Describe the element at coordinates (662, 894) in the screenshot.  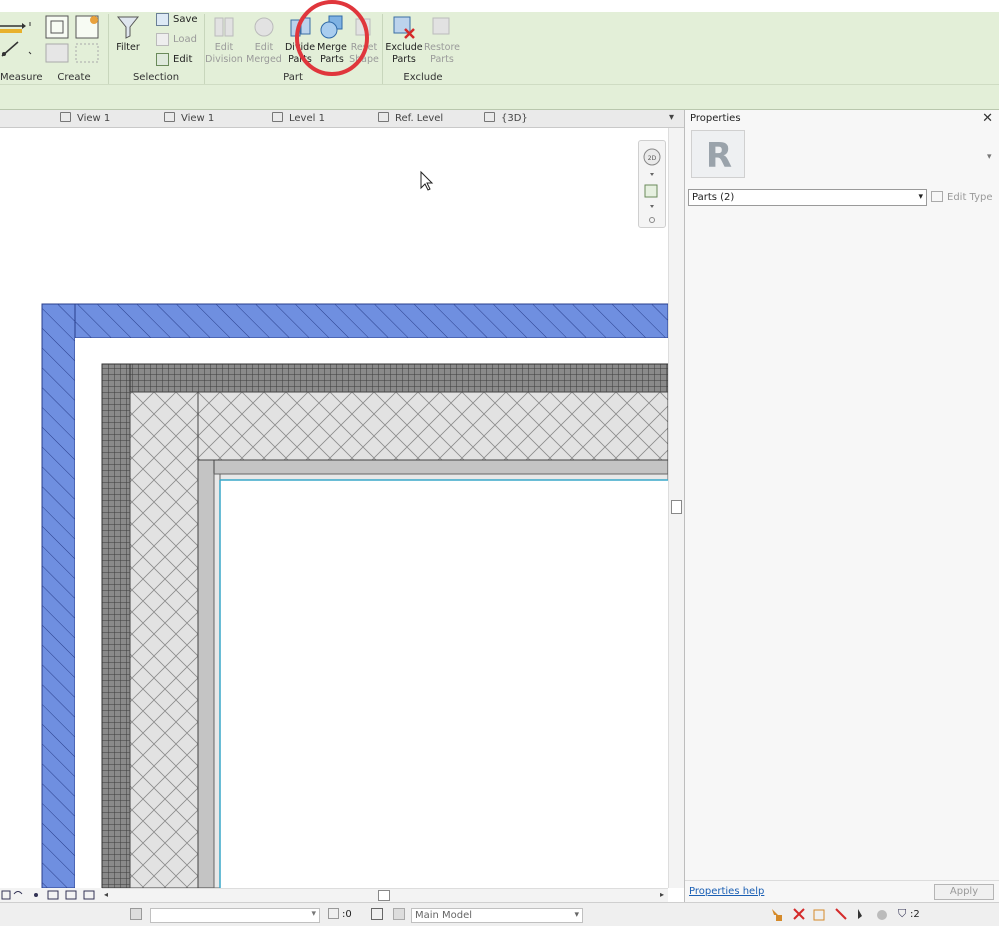
I see `scroll-right-arrow: ▸` at that location.